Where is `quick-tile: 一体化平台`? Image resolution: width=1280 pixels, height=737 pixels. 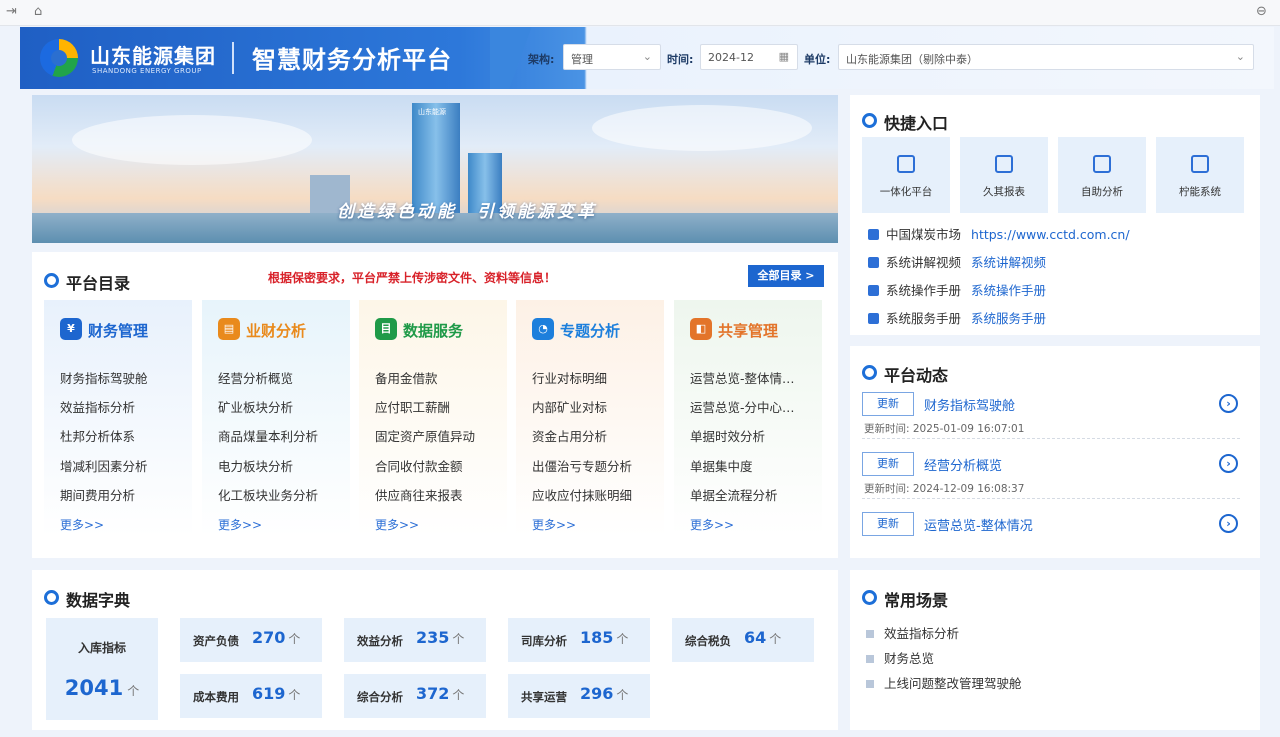
quick-tile: 一体化平台 is located at coordinates (906, 175).